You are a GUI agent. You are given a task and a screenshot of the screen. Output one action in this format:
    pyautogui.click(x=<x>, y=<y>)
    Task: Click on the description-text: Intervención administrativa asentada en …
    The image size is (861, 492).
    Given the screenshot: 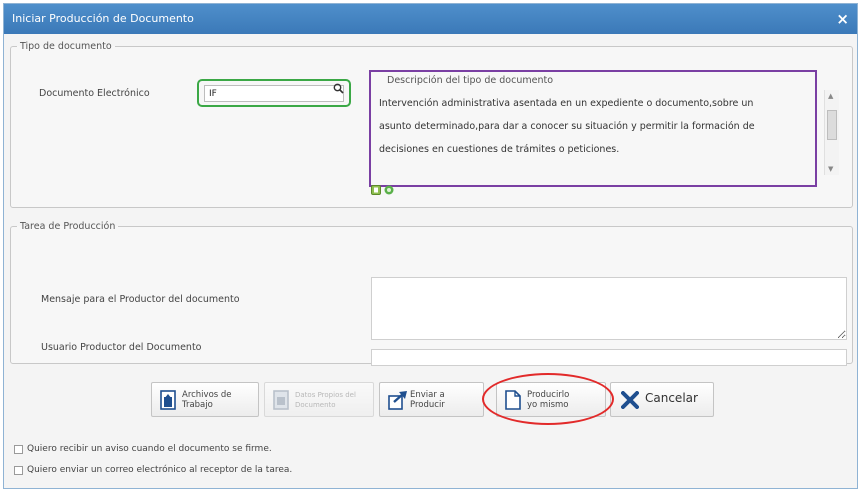 What is the action you would take?
    pyautogui.click(x=599, y=126)
    